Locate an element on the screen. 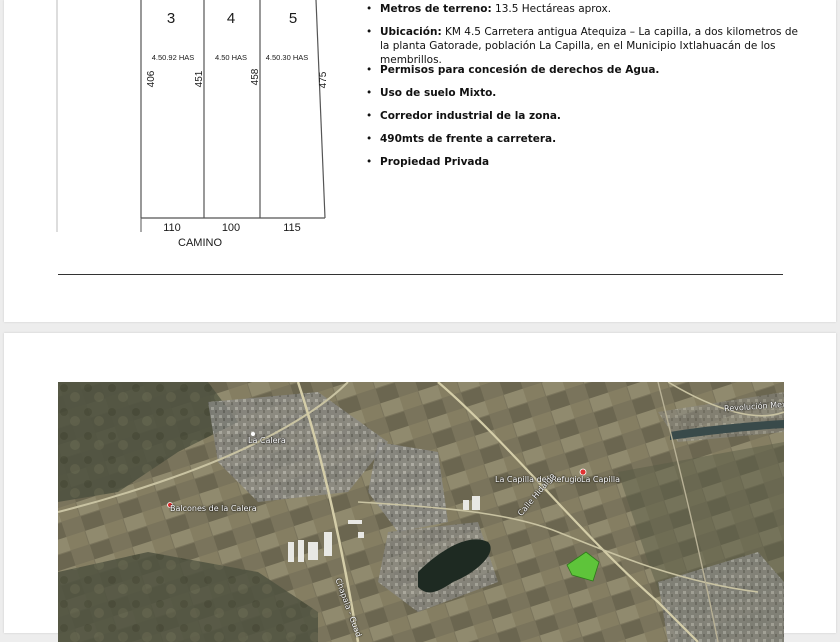  section-divider is located at coordinates (420, 274).